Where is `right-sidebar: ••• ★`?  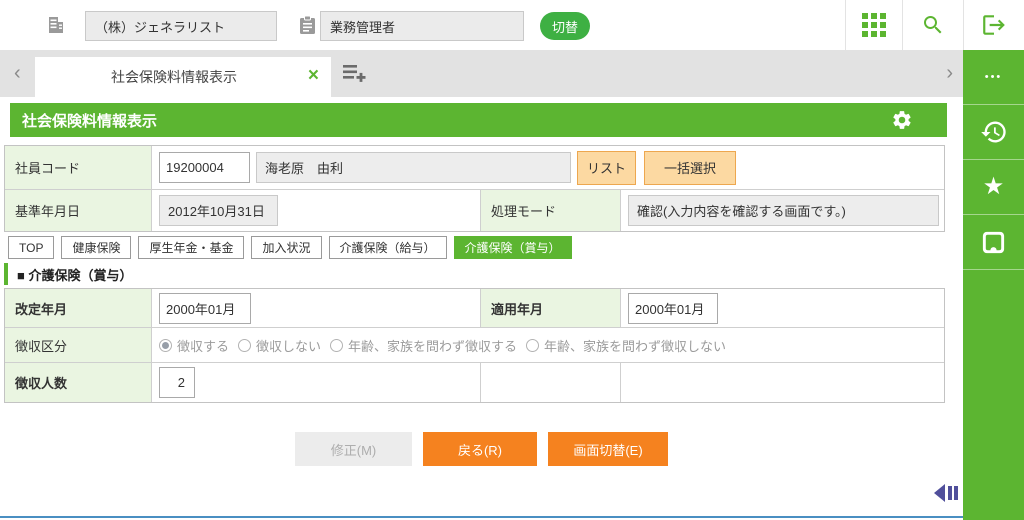 right-sidebar: ••• ★ is located at coordinates (993, 285).